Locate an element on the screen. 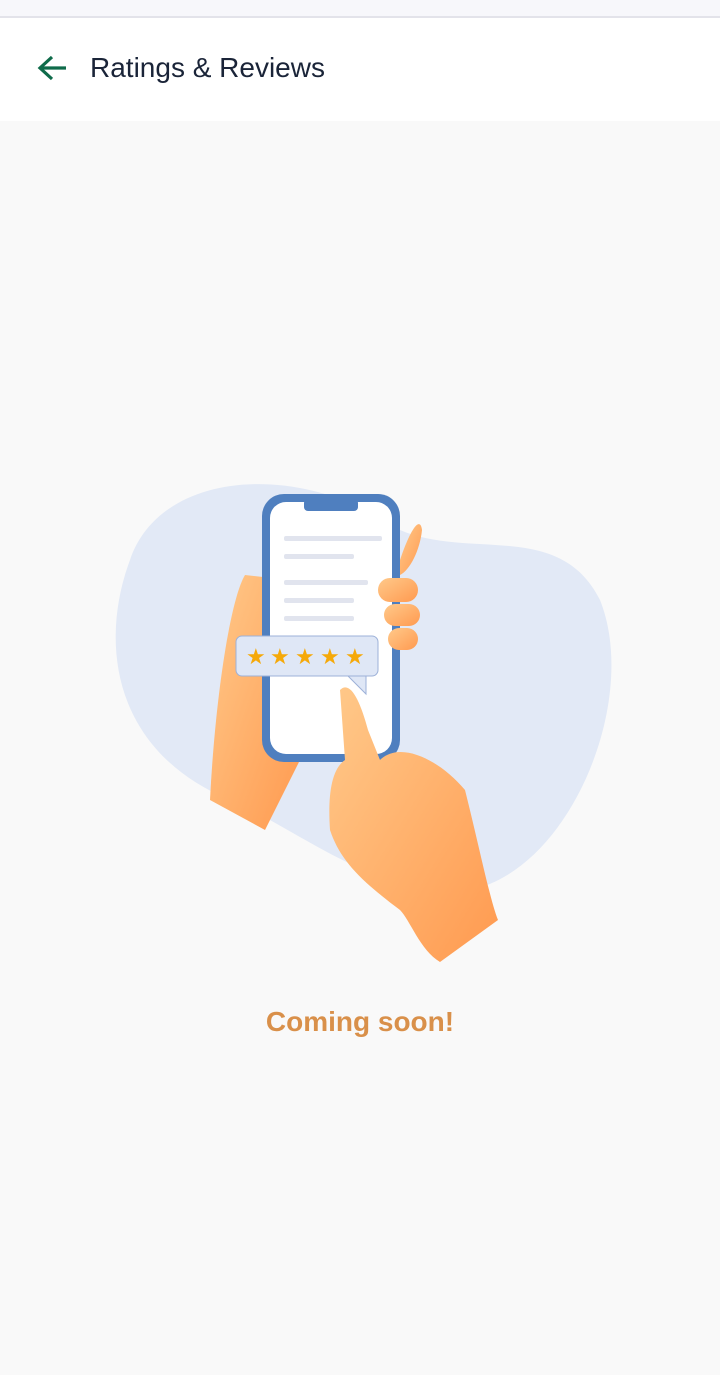 The width and height of the screenshot is (720, 1375). page-title: Ratings & Reviews is located at coordinates (207, 67).